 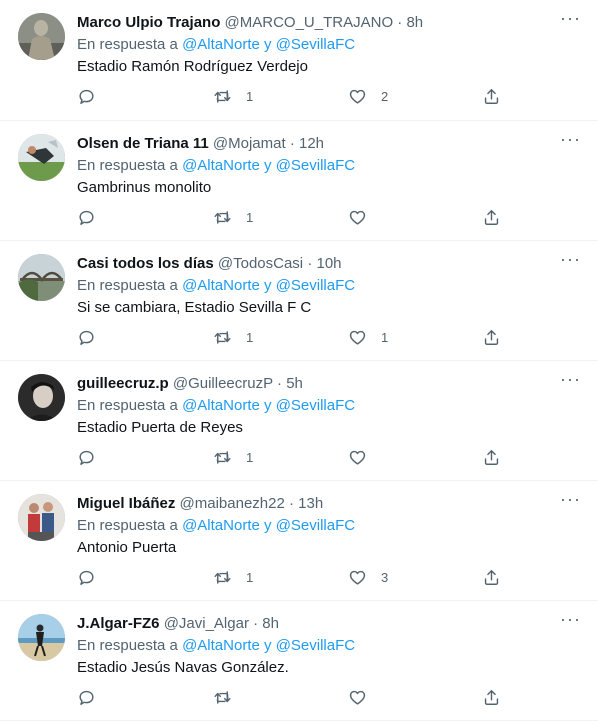 I want to click on author-name: Marco Ulpio Trajano, so click(x=148, y=22).